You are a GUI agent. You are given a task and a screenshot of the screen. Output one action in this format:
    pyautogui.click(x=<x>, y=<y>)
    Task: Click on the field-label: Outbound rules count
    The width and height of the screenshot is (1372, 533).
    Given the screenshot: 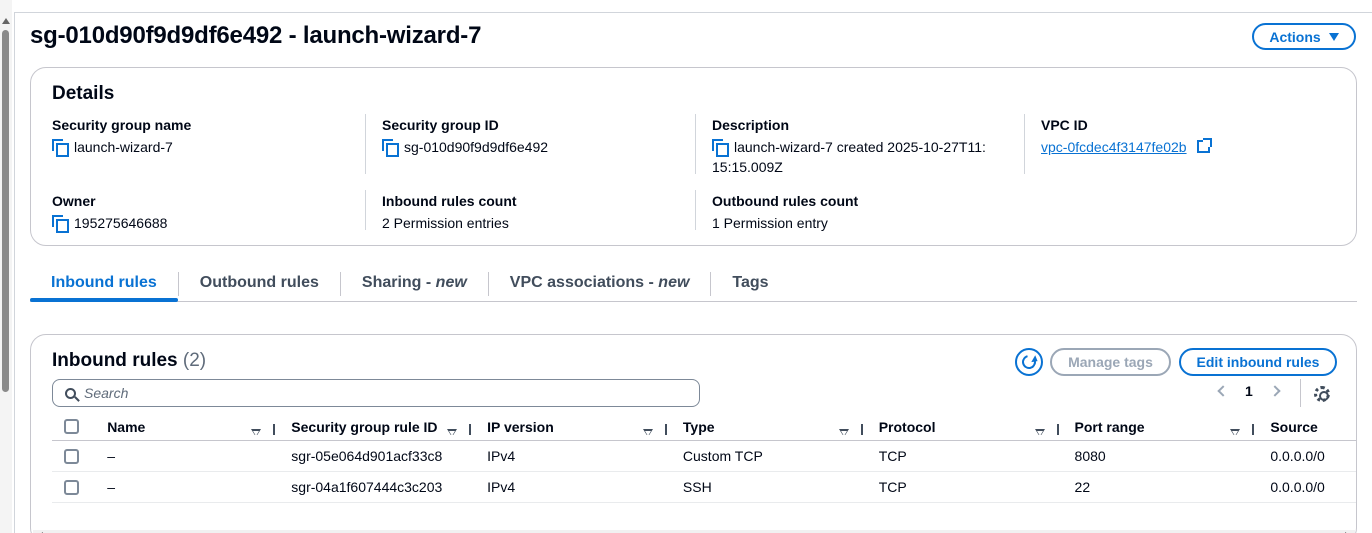 What is the action you would take?
    pyautogui.click(x=785, y=201)
    